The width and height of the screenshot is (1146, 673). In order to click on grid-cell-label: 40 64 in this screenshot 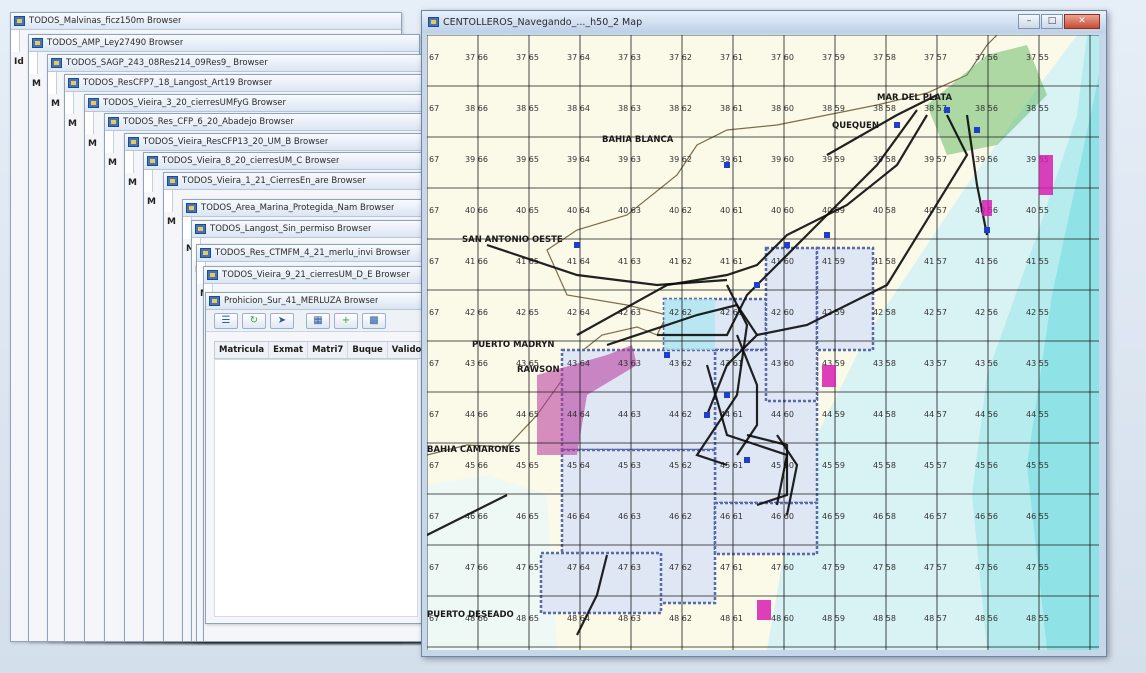, I will do `click(578, 210)`.